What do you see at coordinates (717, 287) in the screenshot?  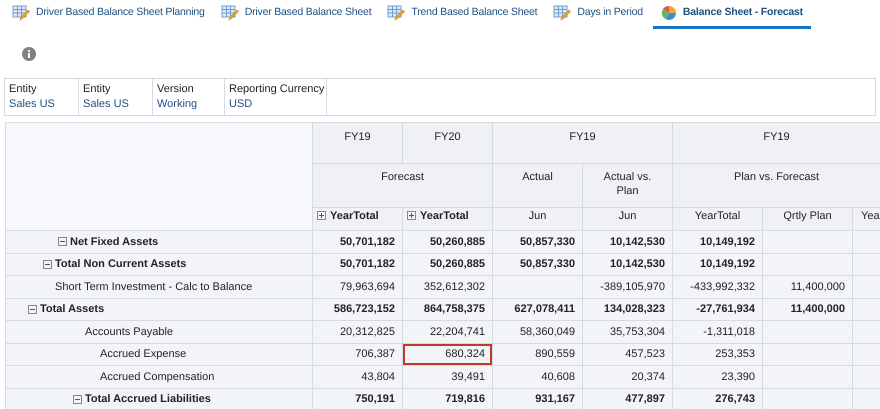 I see `value-cell: -433,992,332` at bounding box center [717, 287].